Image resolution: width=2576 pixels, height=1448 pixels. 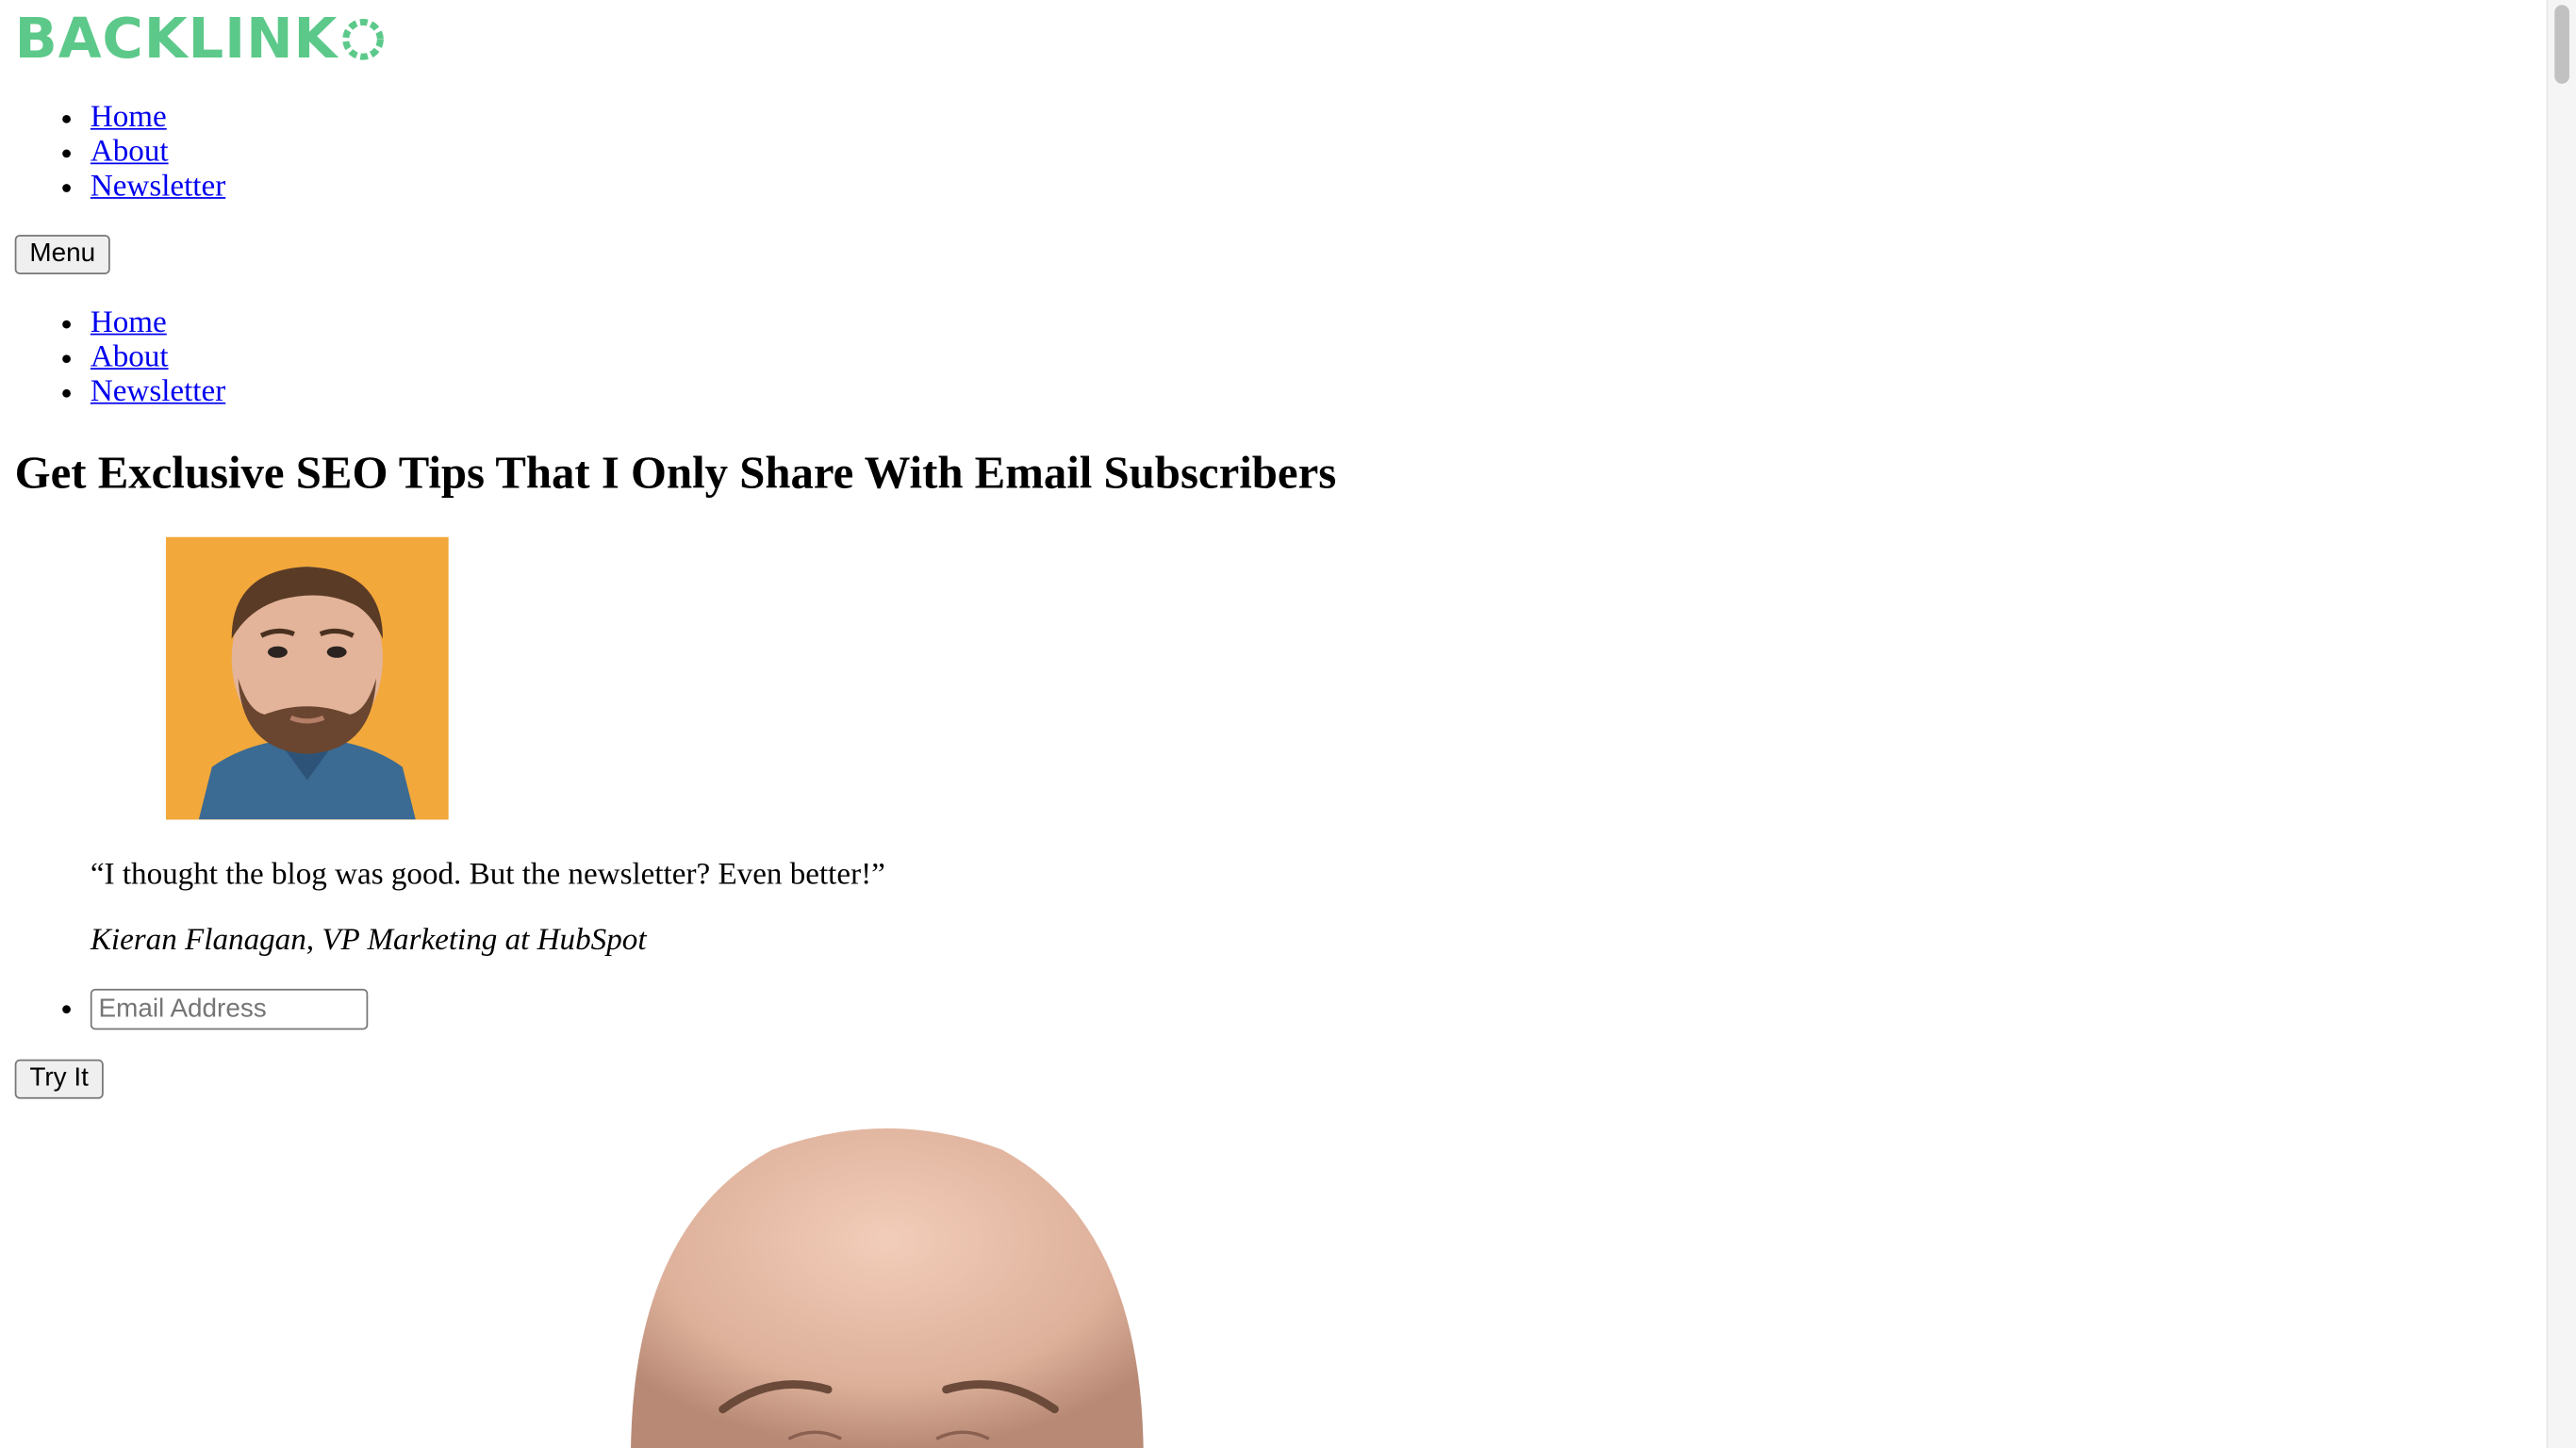 I want to click on logo-ring-icon, so click(x=362, y=39).